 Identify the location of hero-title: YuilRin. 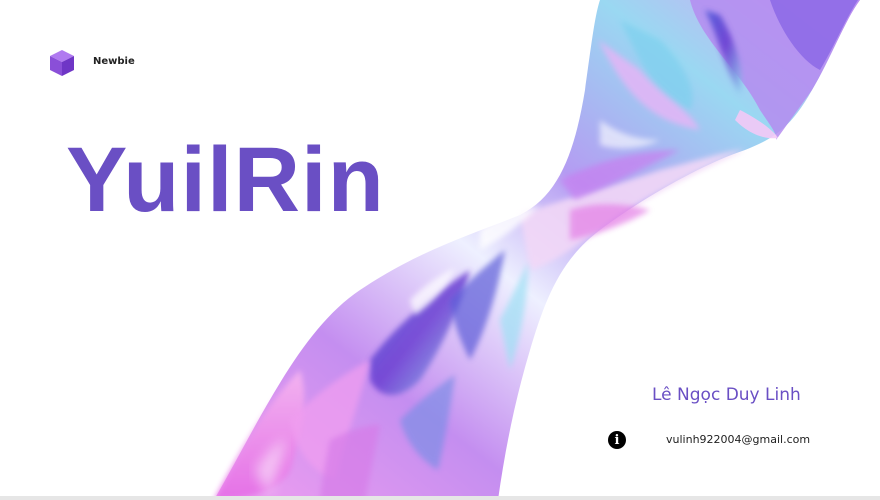
(225, 180).